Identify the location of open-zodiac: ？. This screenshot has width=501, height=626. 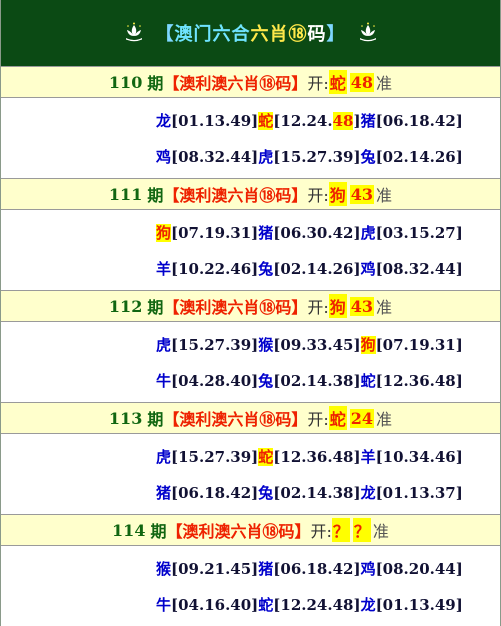
(340, 530).